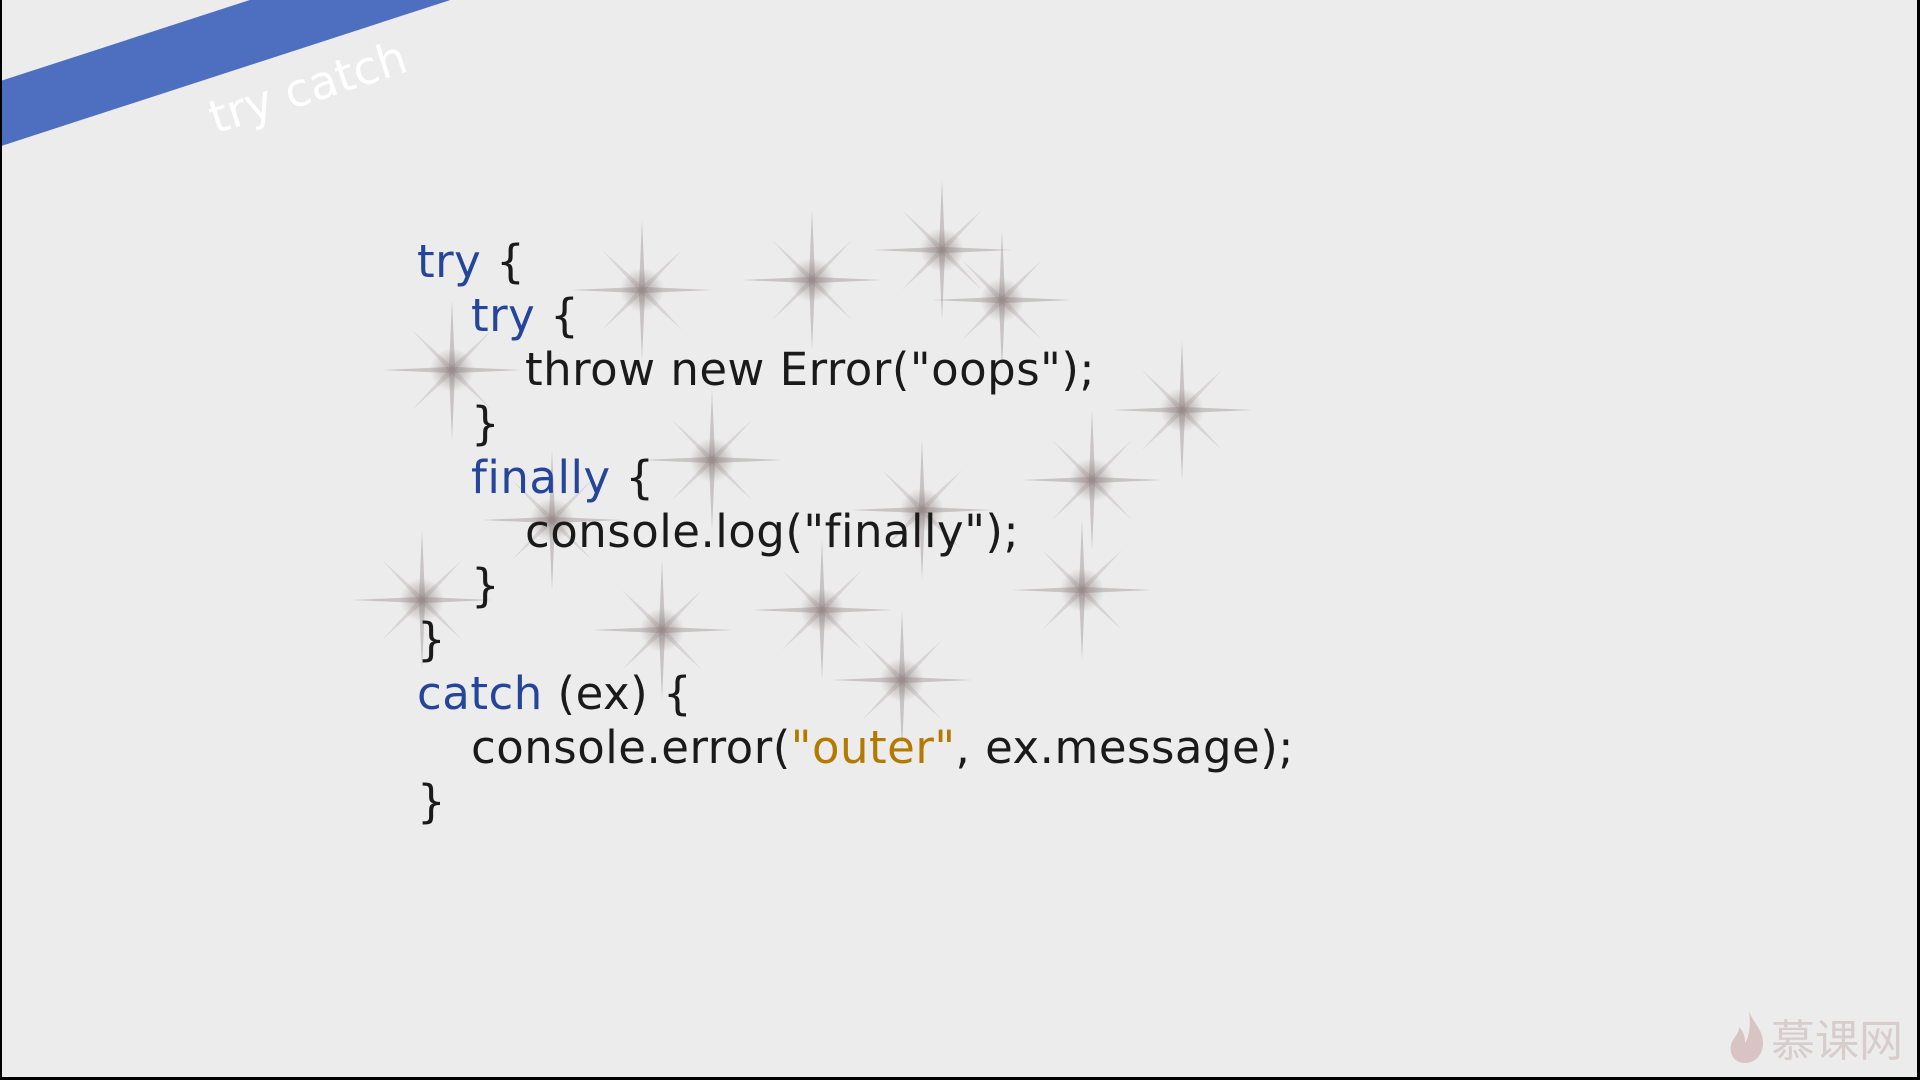 This screenshot has height=1080, width=1920. I want to click on code-line: finally {, so click(855, 478).